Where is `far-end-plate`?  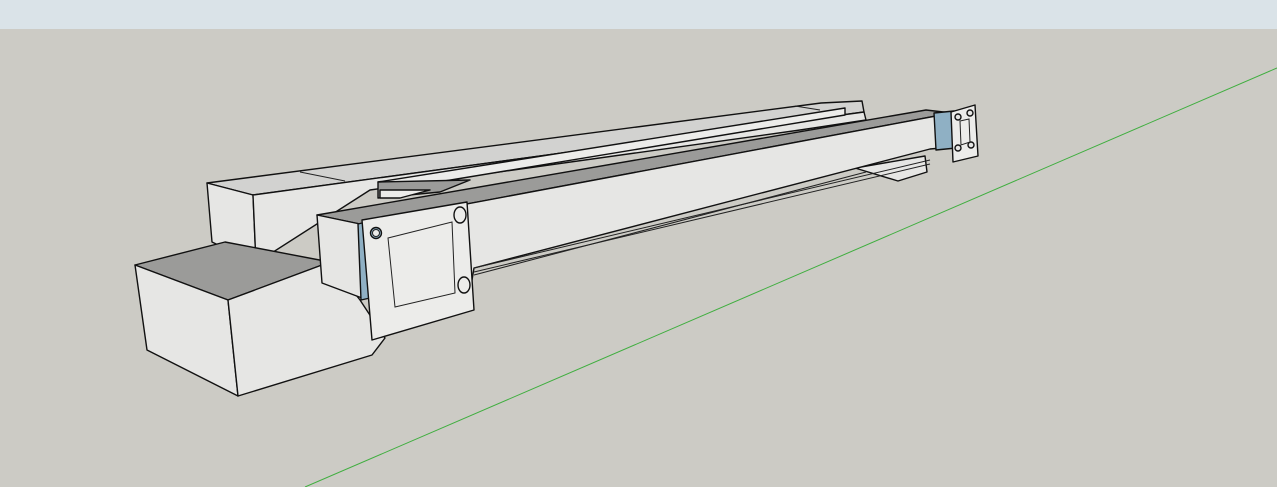 far-end-plate is located at coordinates (956, 133).